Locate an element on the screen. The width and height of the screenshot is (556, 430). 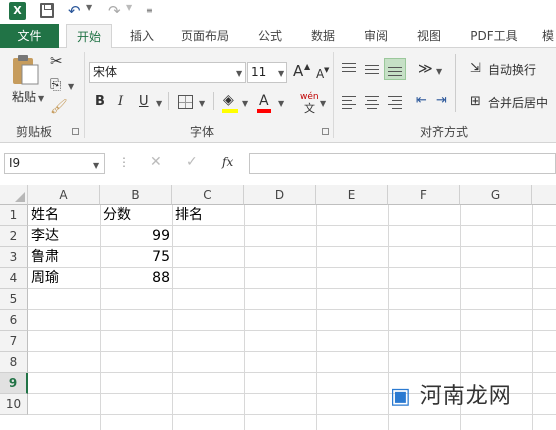
cell-a4: 周瑜 is located at coordinates (65, 278).